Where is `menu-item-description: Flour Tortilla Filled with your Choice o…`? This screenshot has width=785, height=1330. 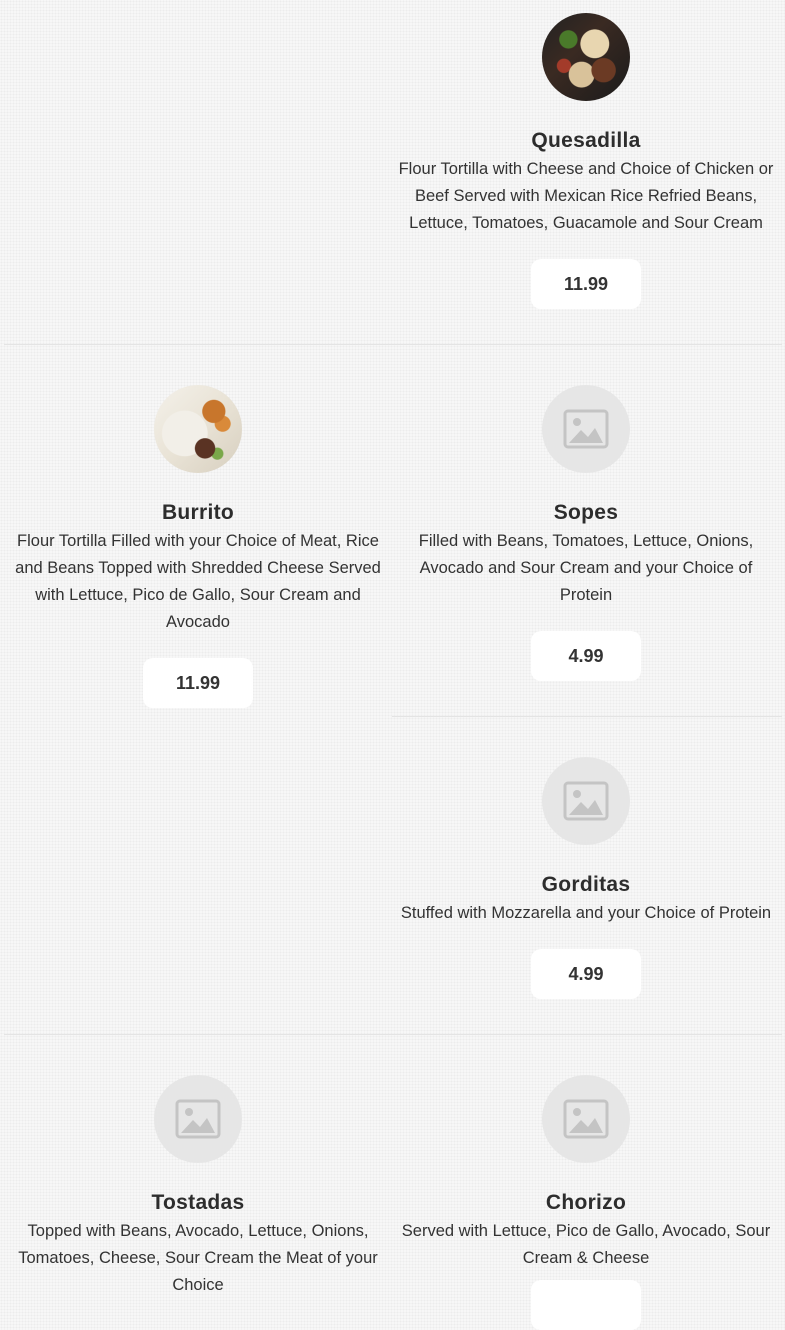 menu-item-description: Flour Tortilla Filled with your Choice o… is located at coordinates (198, 581).